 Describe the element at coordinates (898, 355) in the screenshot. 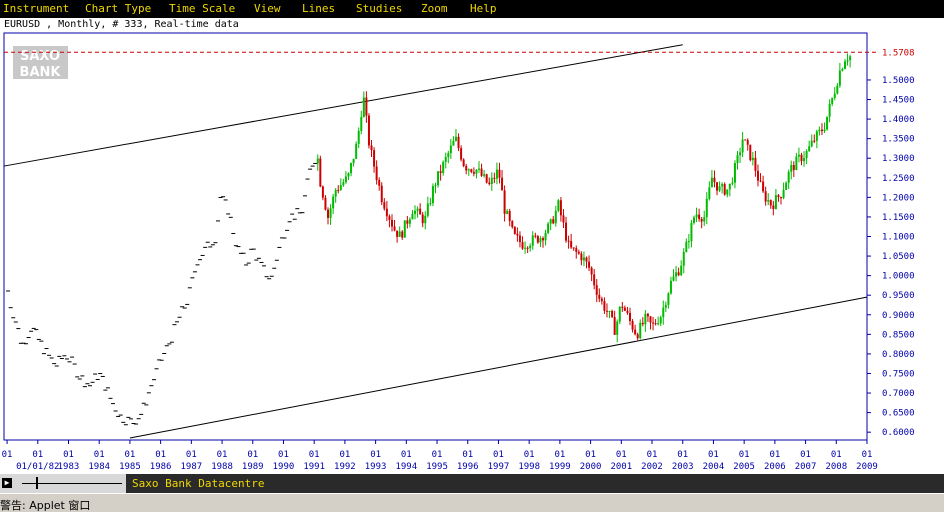

I see `y-tick-label: 0.8000` at that location.